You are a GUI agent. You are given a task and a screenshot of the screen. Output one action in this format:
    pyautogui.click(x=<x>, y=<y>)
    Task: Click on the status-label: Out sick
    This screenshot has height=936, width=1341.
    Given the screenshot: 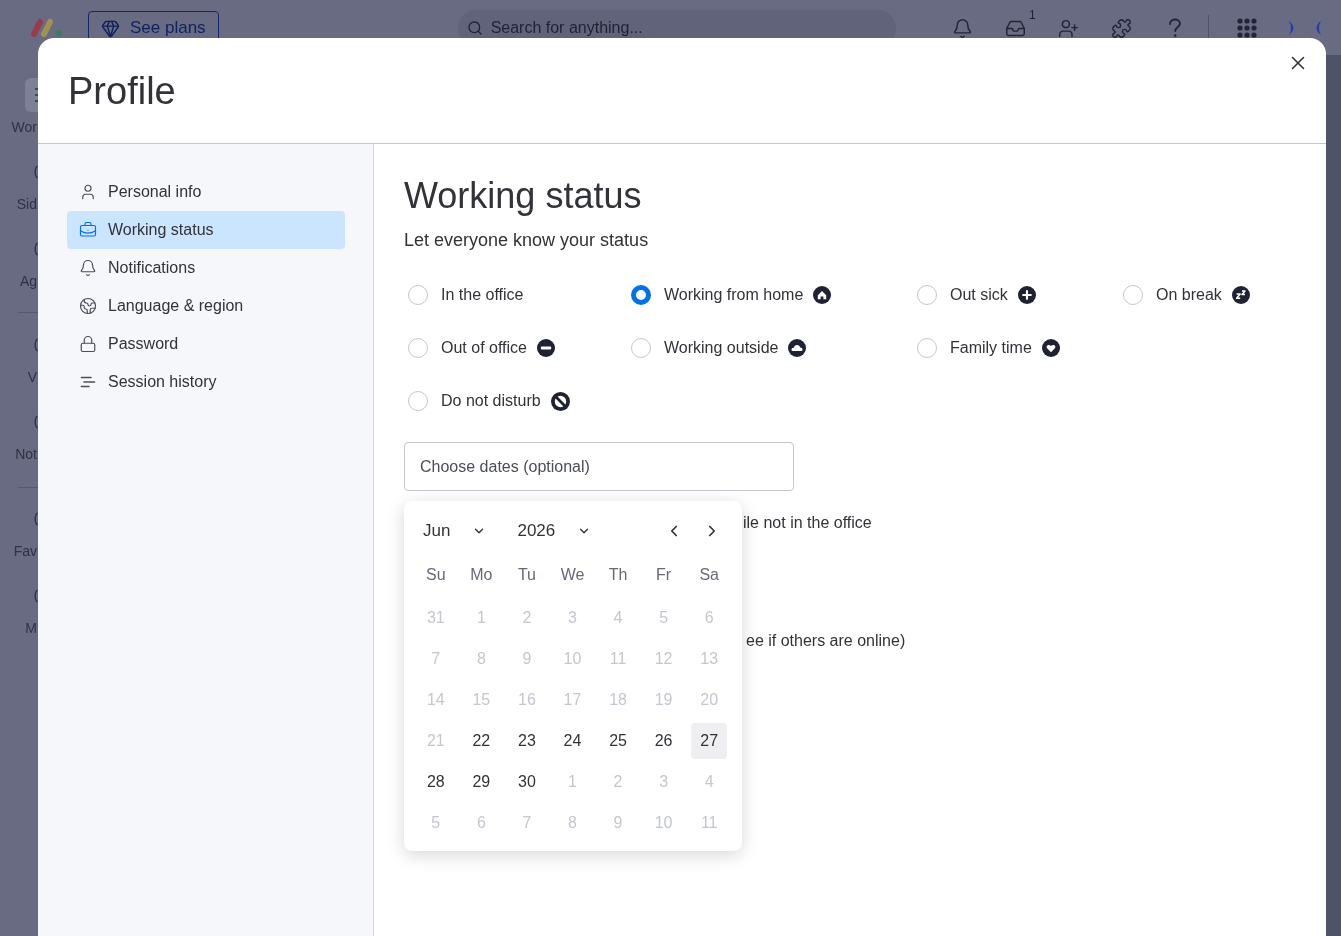 What is the action you would take?
    pyautogui.click(x=979, y=295)
    